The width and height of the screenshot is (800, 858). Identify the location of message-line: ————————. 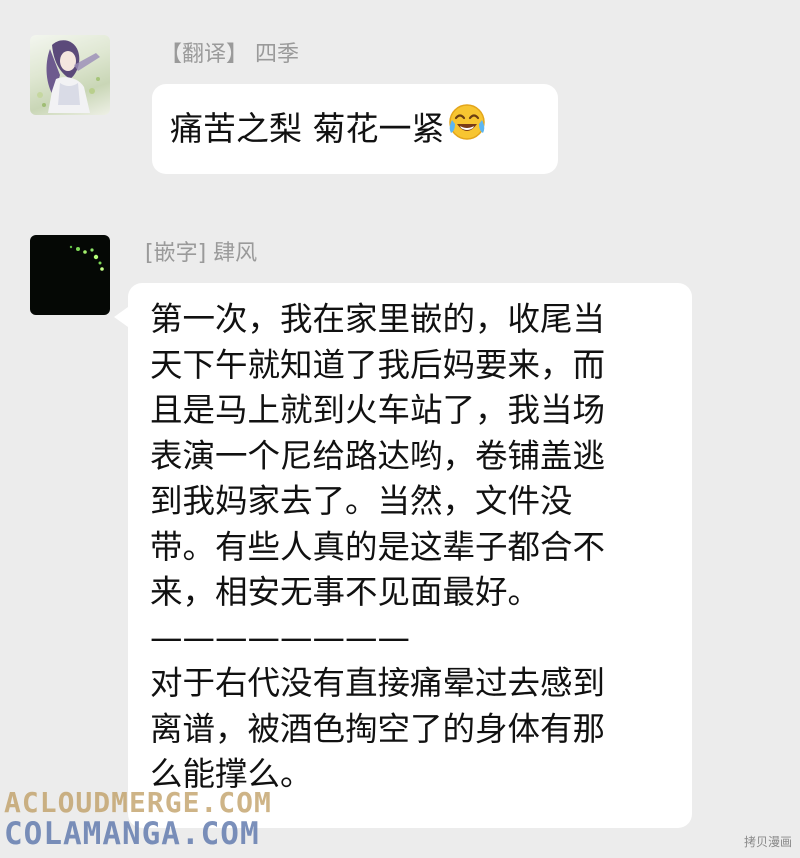
(280, 637).